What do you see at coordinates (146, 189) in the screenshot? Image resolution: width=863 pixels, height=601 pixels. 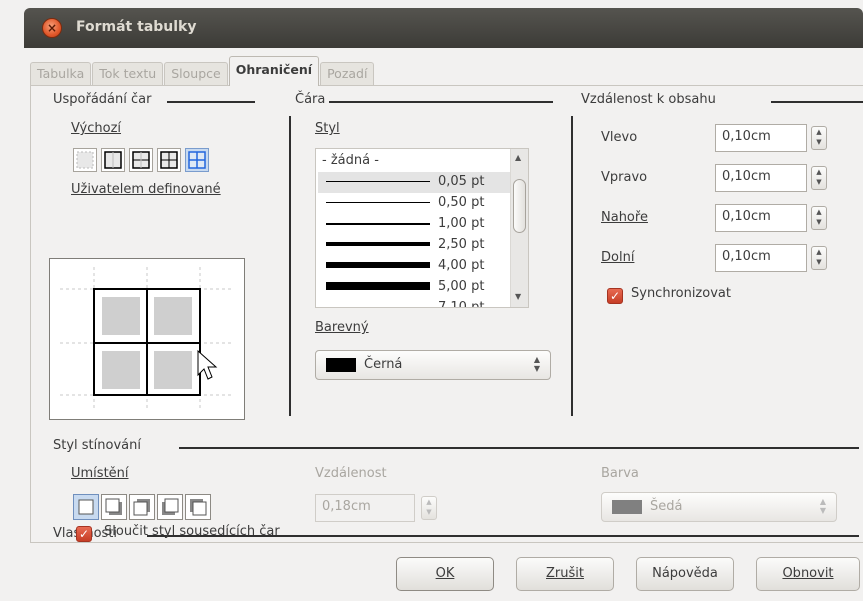 I see `user-defined-label: Uživatelem definované` at bounding box center [146, 189].